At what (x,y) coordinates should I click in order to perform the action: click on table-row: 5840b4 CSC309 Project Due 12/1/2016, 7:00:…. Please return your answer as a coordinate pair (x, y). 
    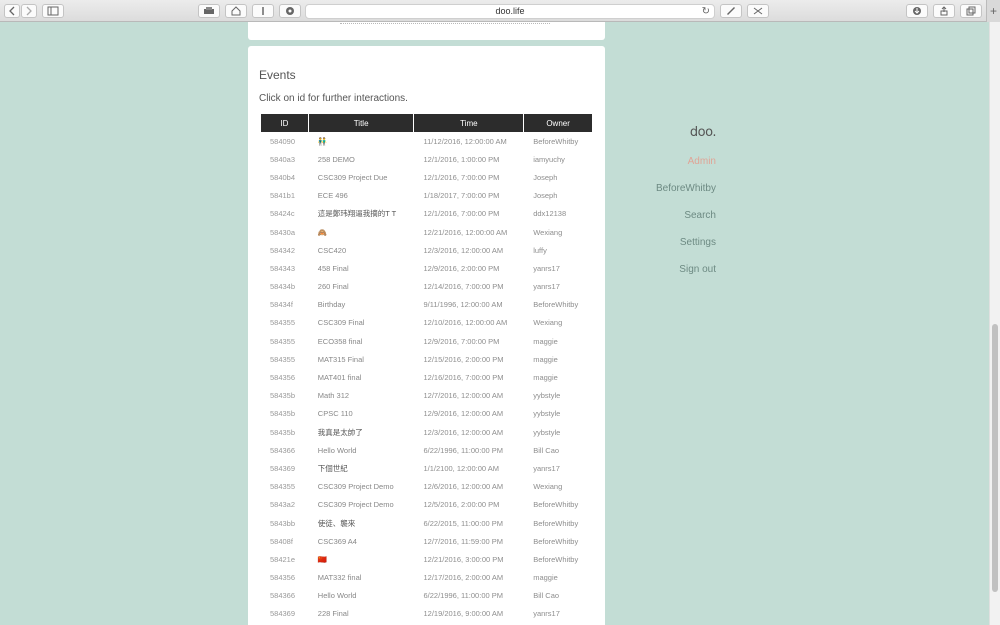
    Looking at the image, I should click on (426, 177).